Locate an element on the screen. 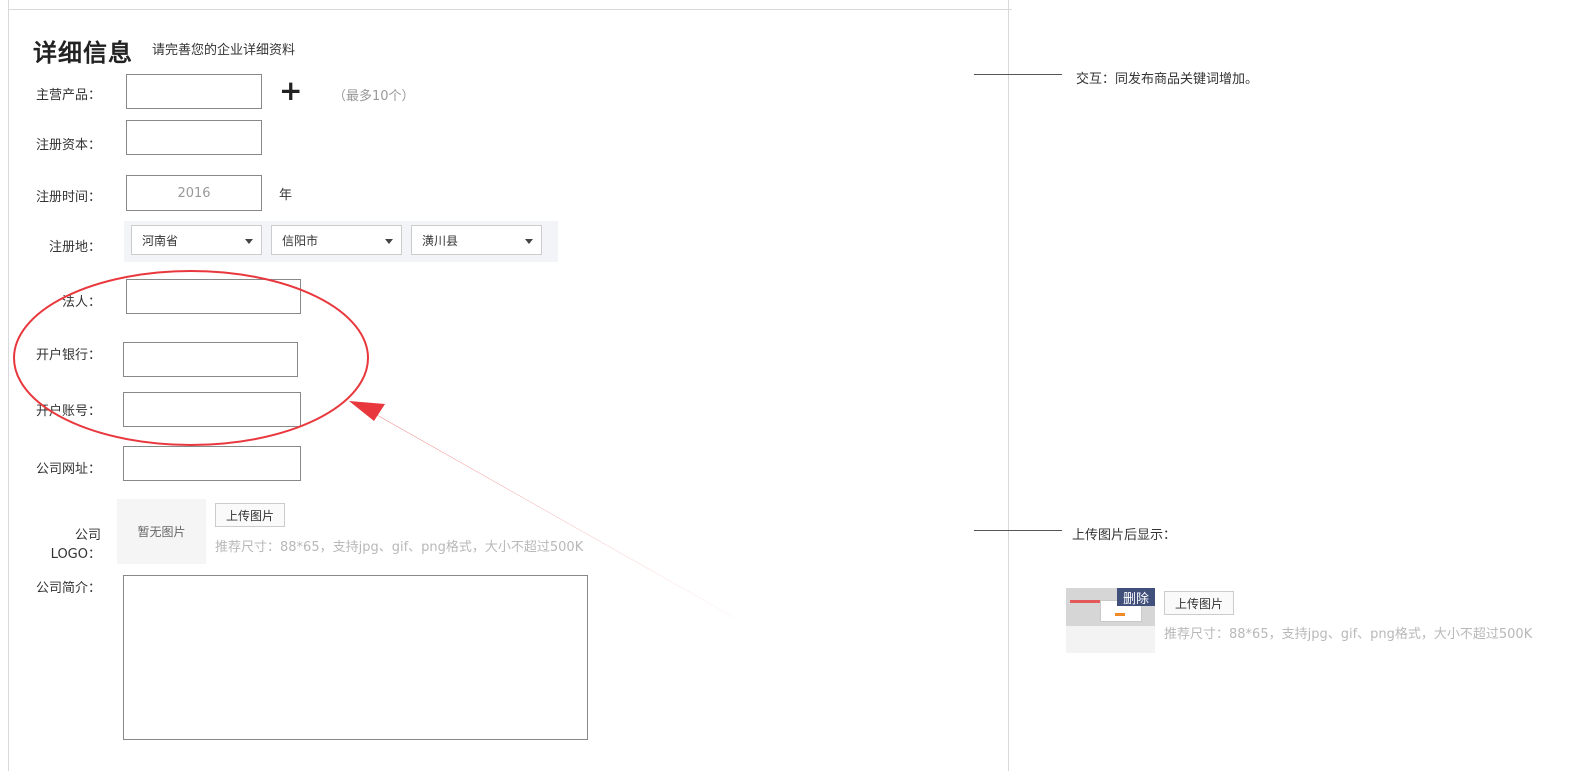  annotation-arrow-shaft is located at coordinates (566, 522).